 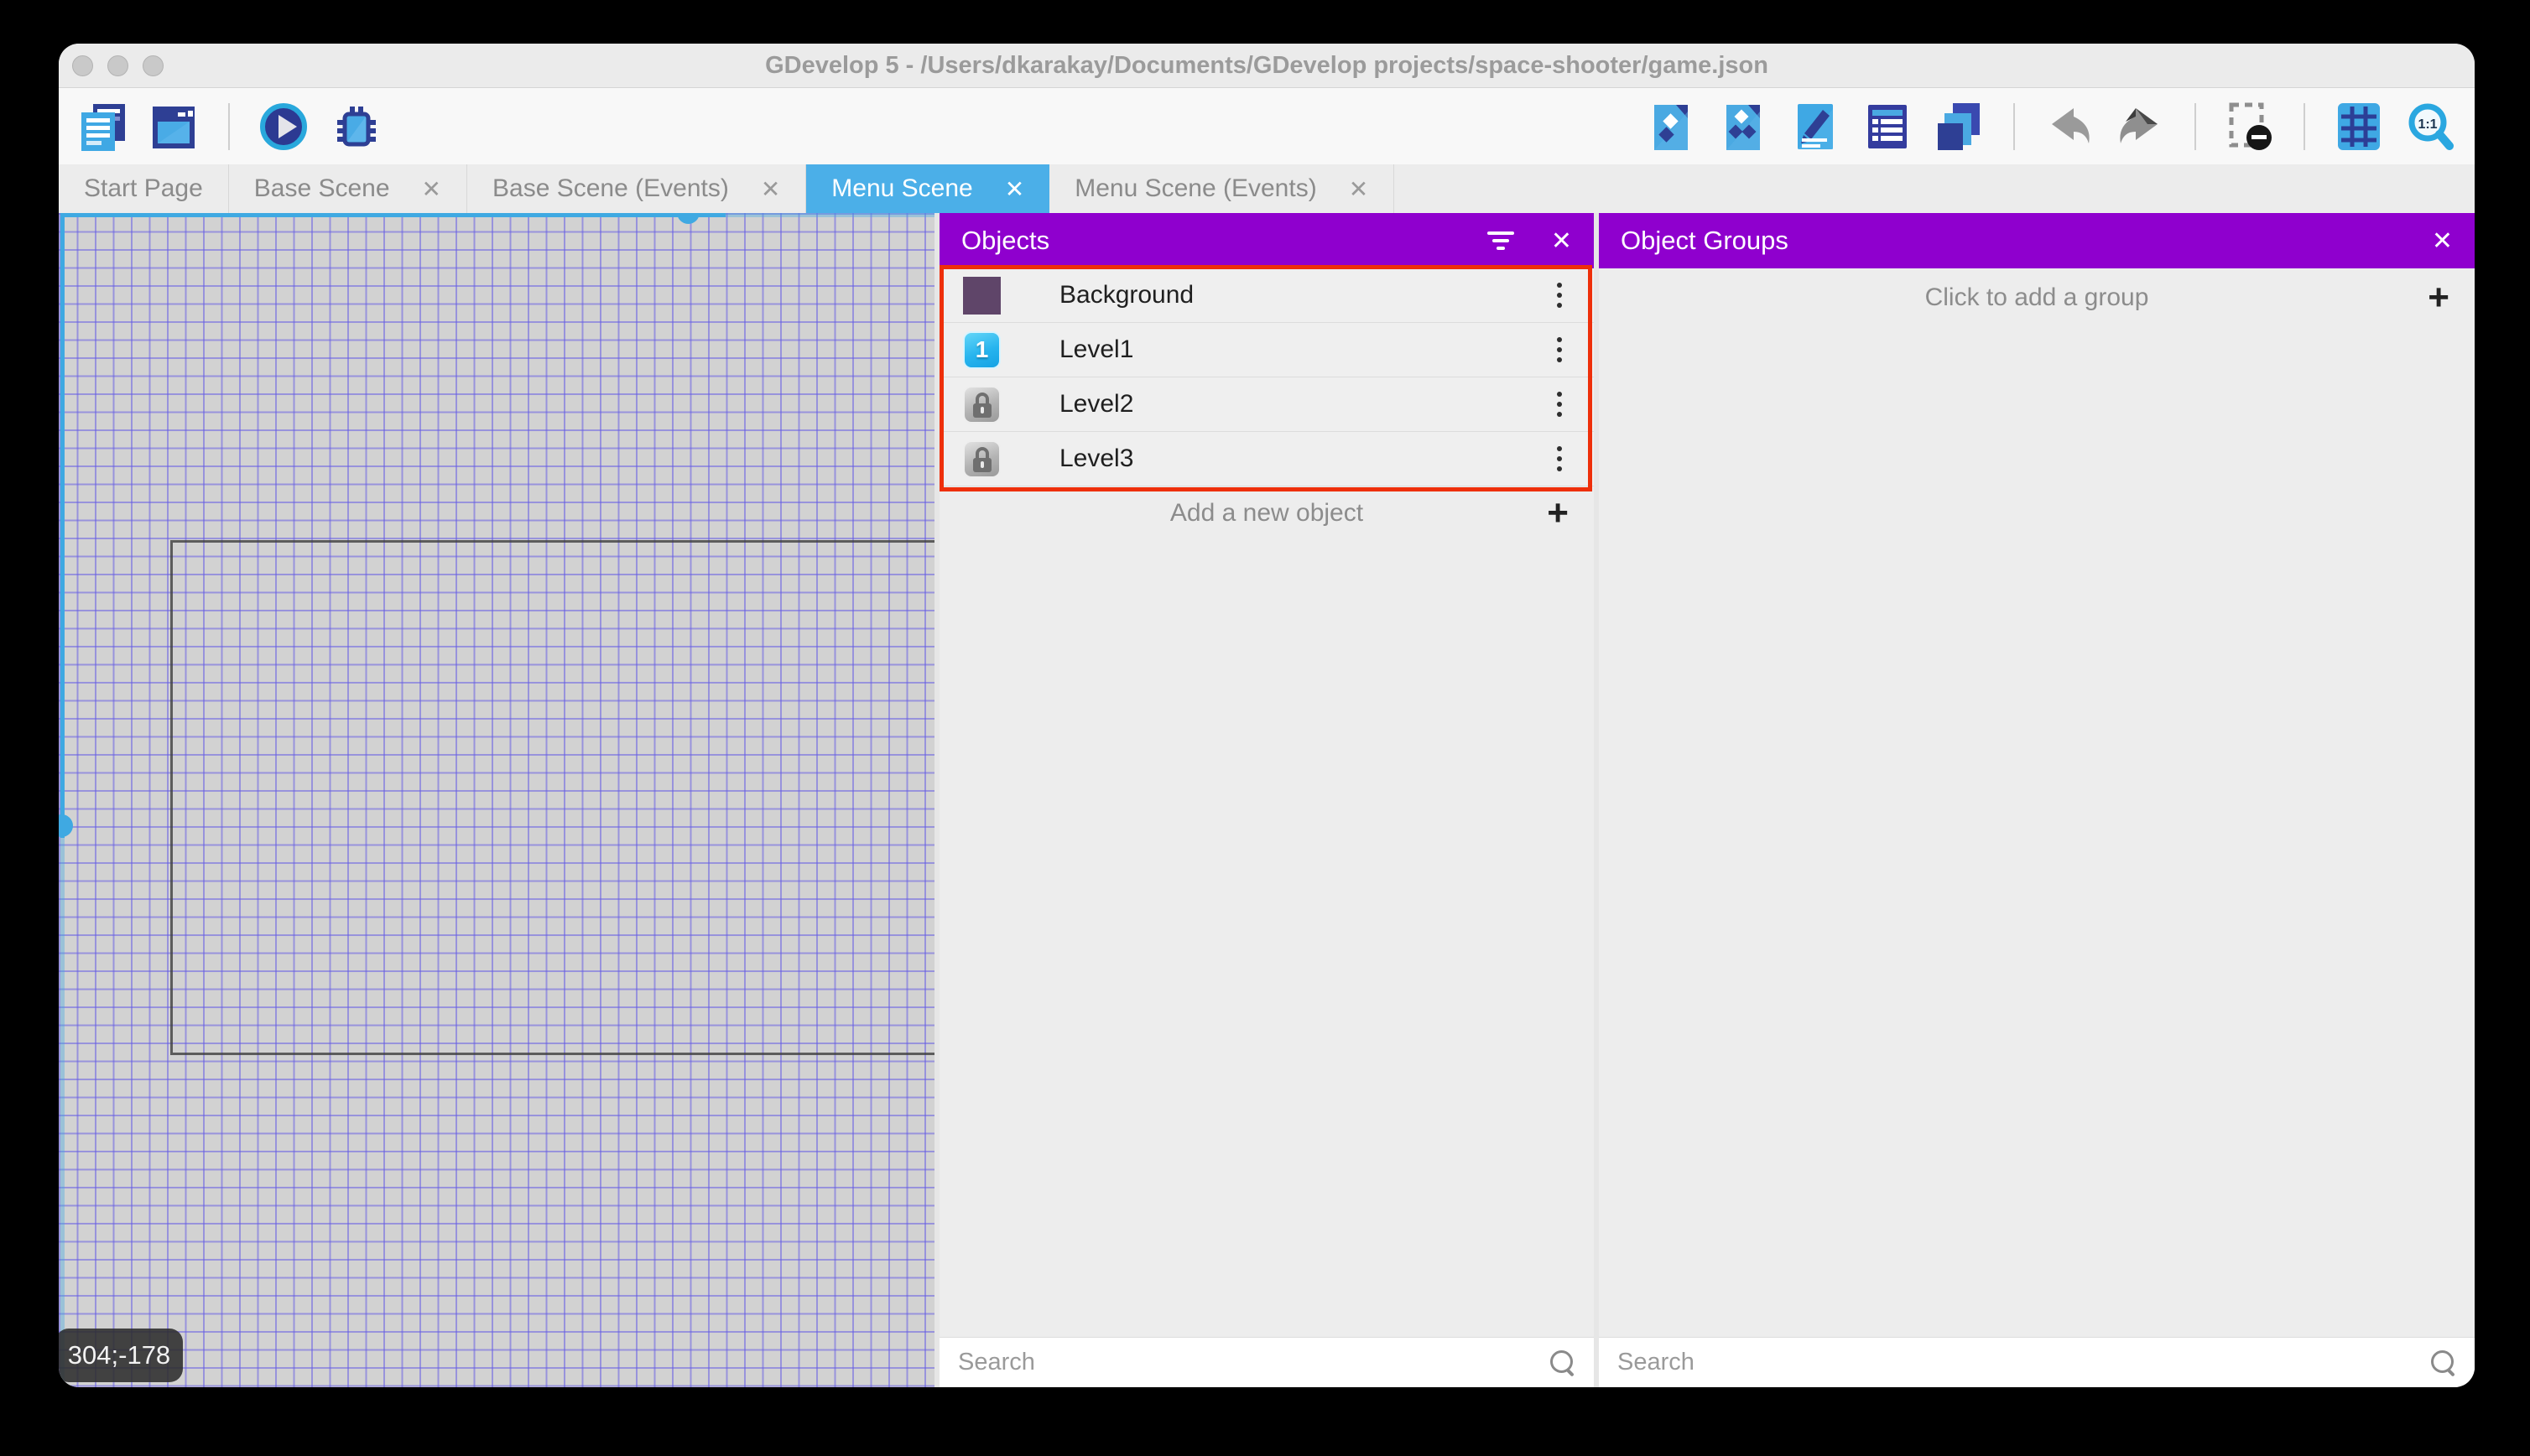 I want to click on tab-base-scene: Base Scene ✕, so click(x=348, y=188).